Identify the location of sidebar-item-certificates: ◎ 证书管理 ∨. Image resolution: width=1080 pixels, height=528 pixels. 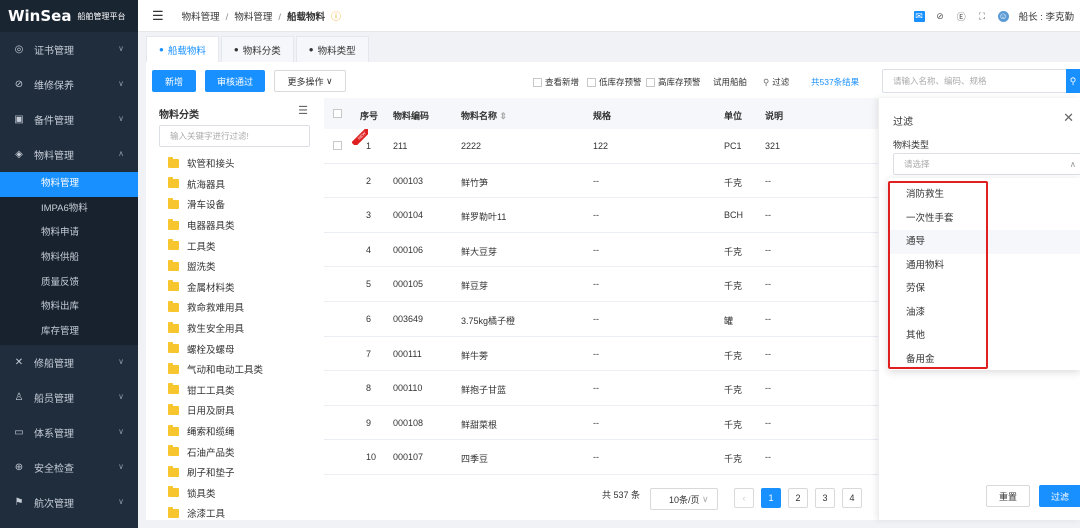
(69, 49).